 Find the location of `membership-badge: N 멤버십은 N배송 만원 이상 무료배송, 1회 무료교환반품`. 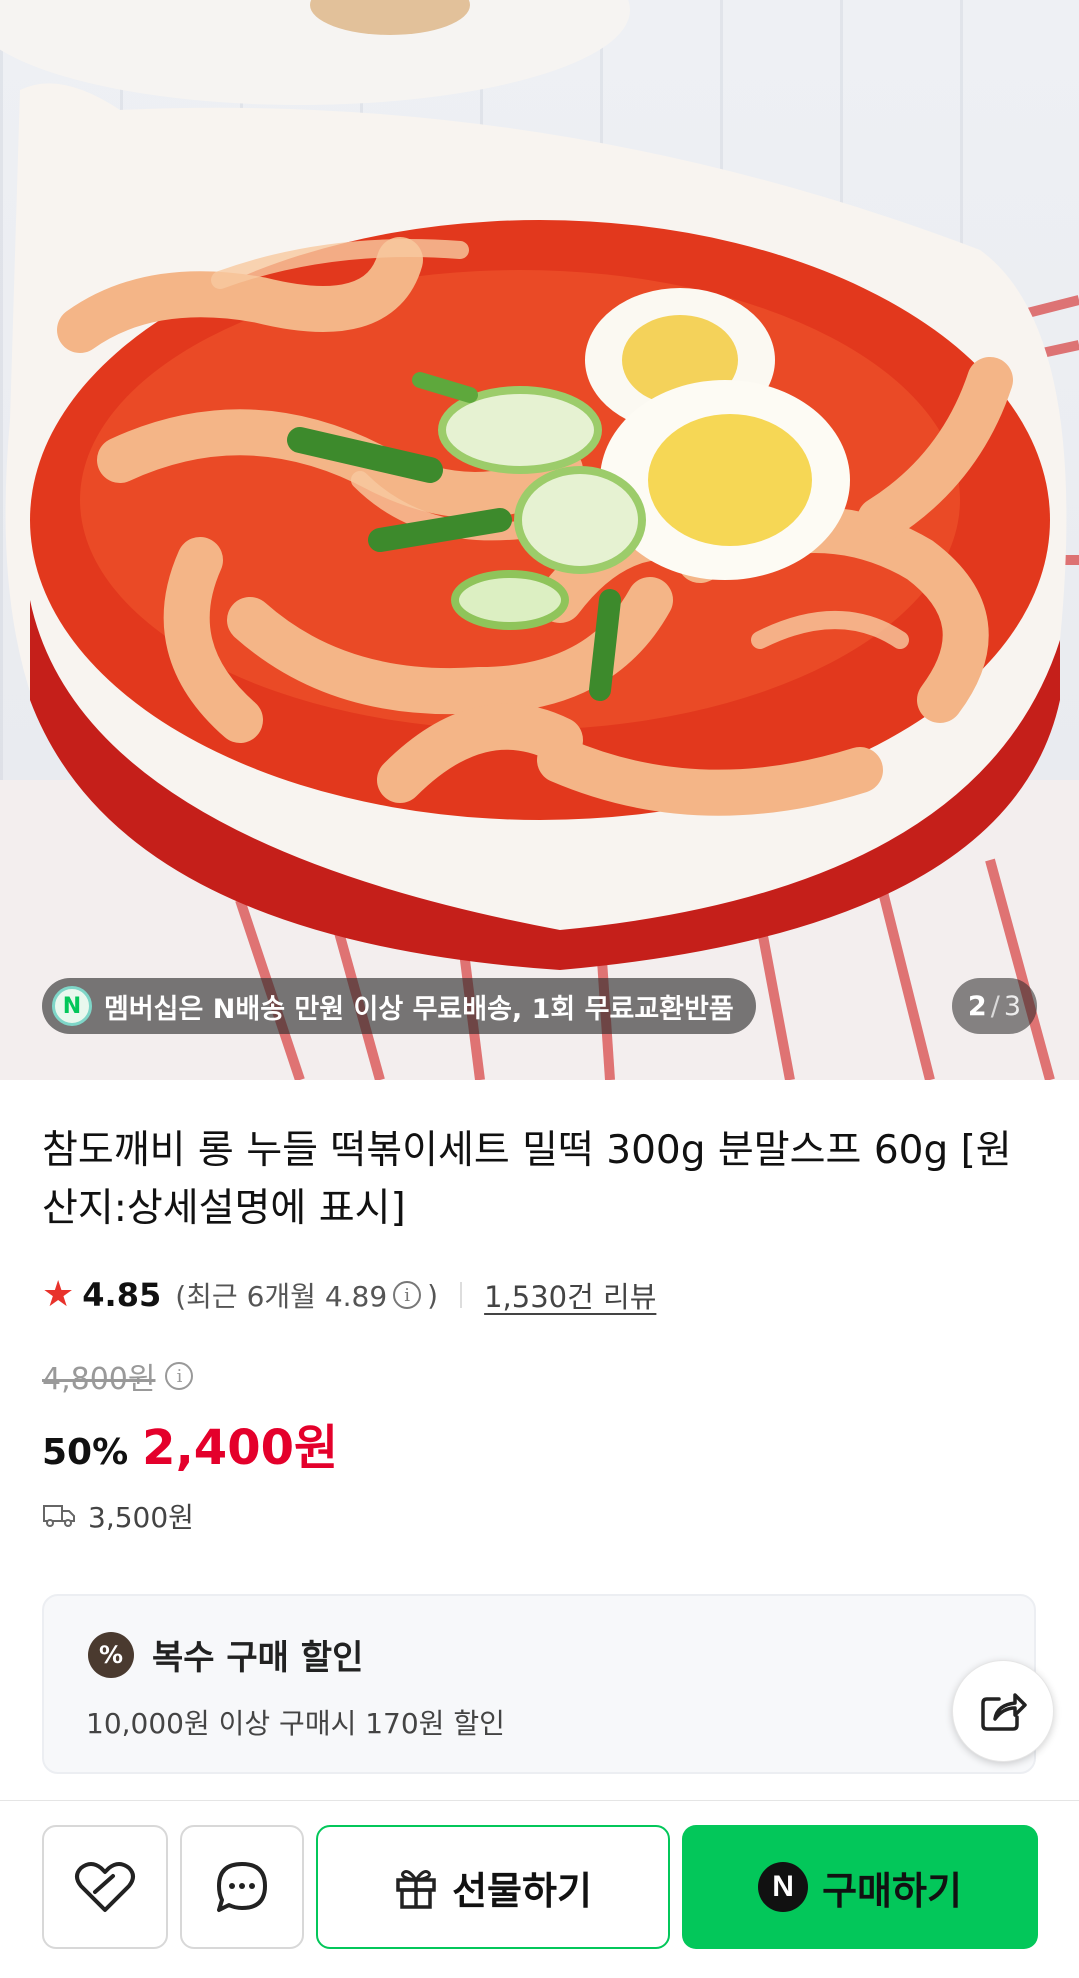

membership-badge: N 멤버십은 N배송 만원 이상 무료배송, 1회 무료교환반품 is located at coordinates (399, 1006).